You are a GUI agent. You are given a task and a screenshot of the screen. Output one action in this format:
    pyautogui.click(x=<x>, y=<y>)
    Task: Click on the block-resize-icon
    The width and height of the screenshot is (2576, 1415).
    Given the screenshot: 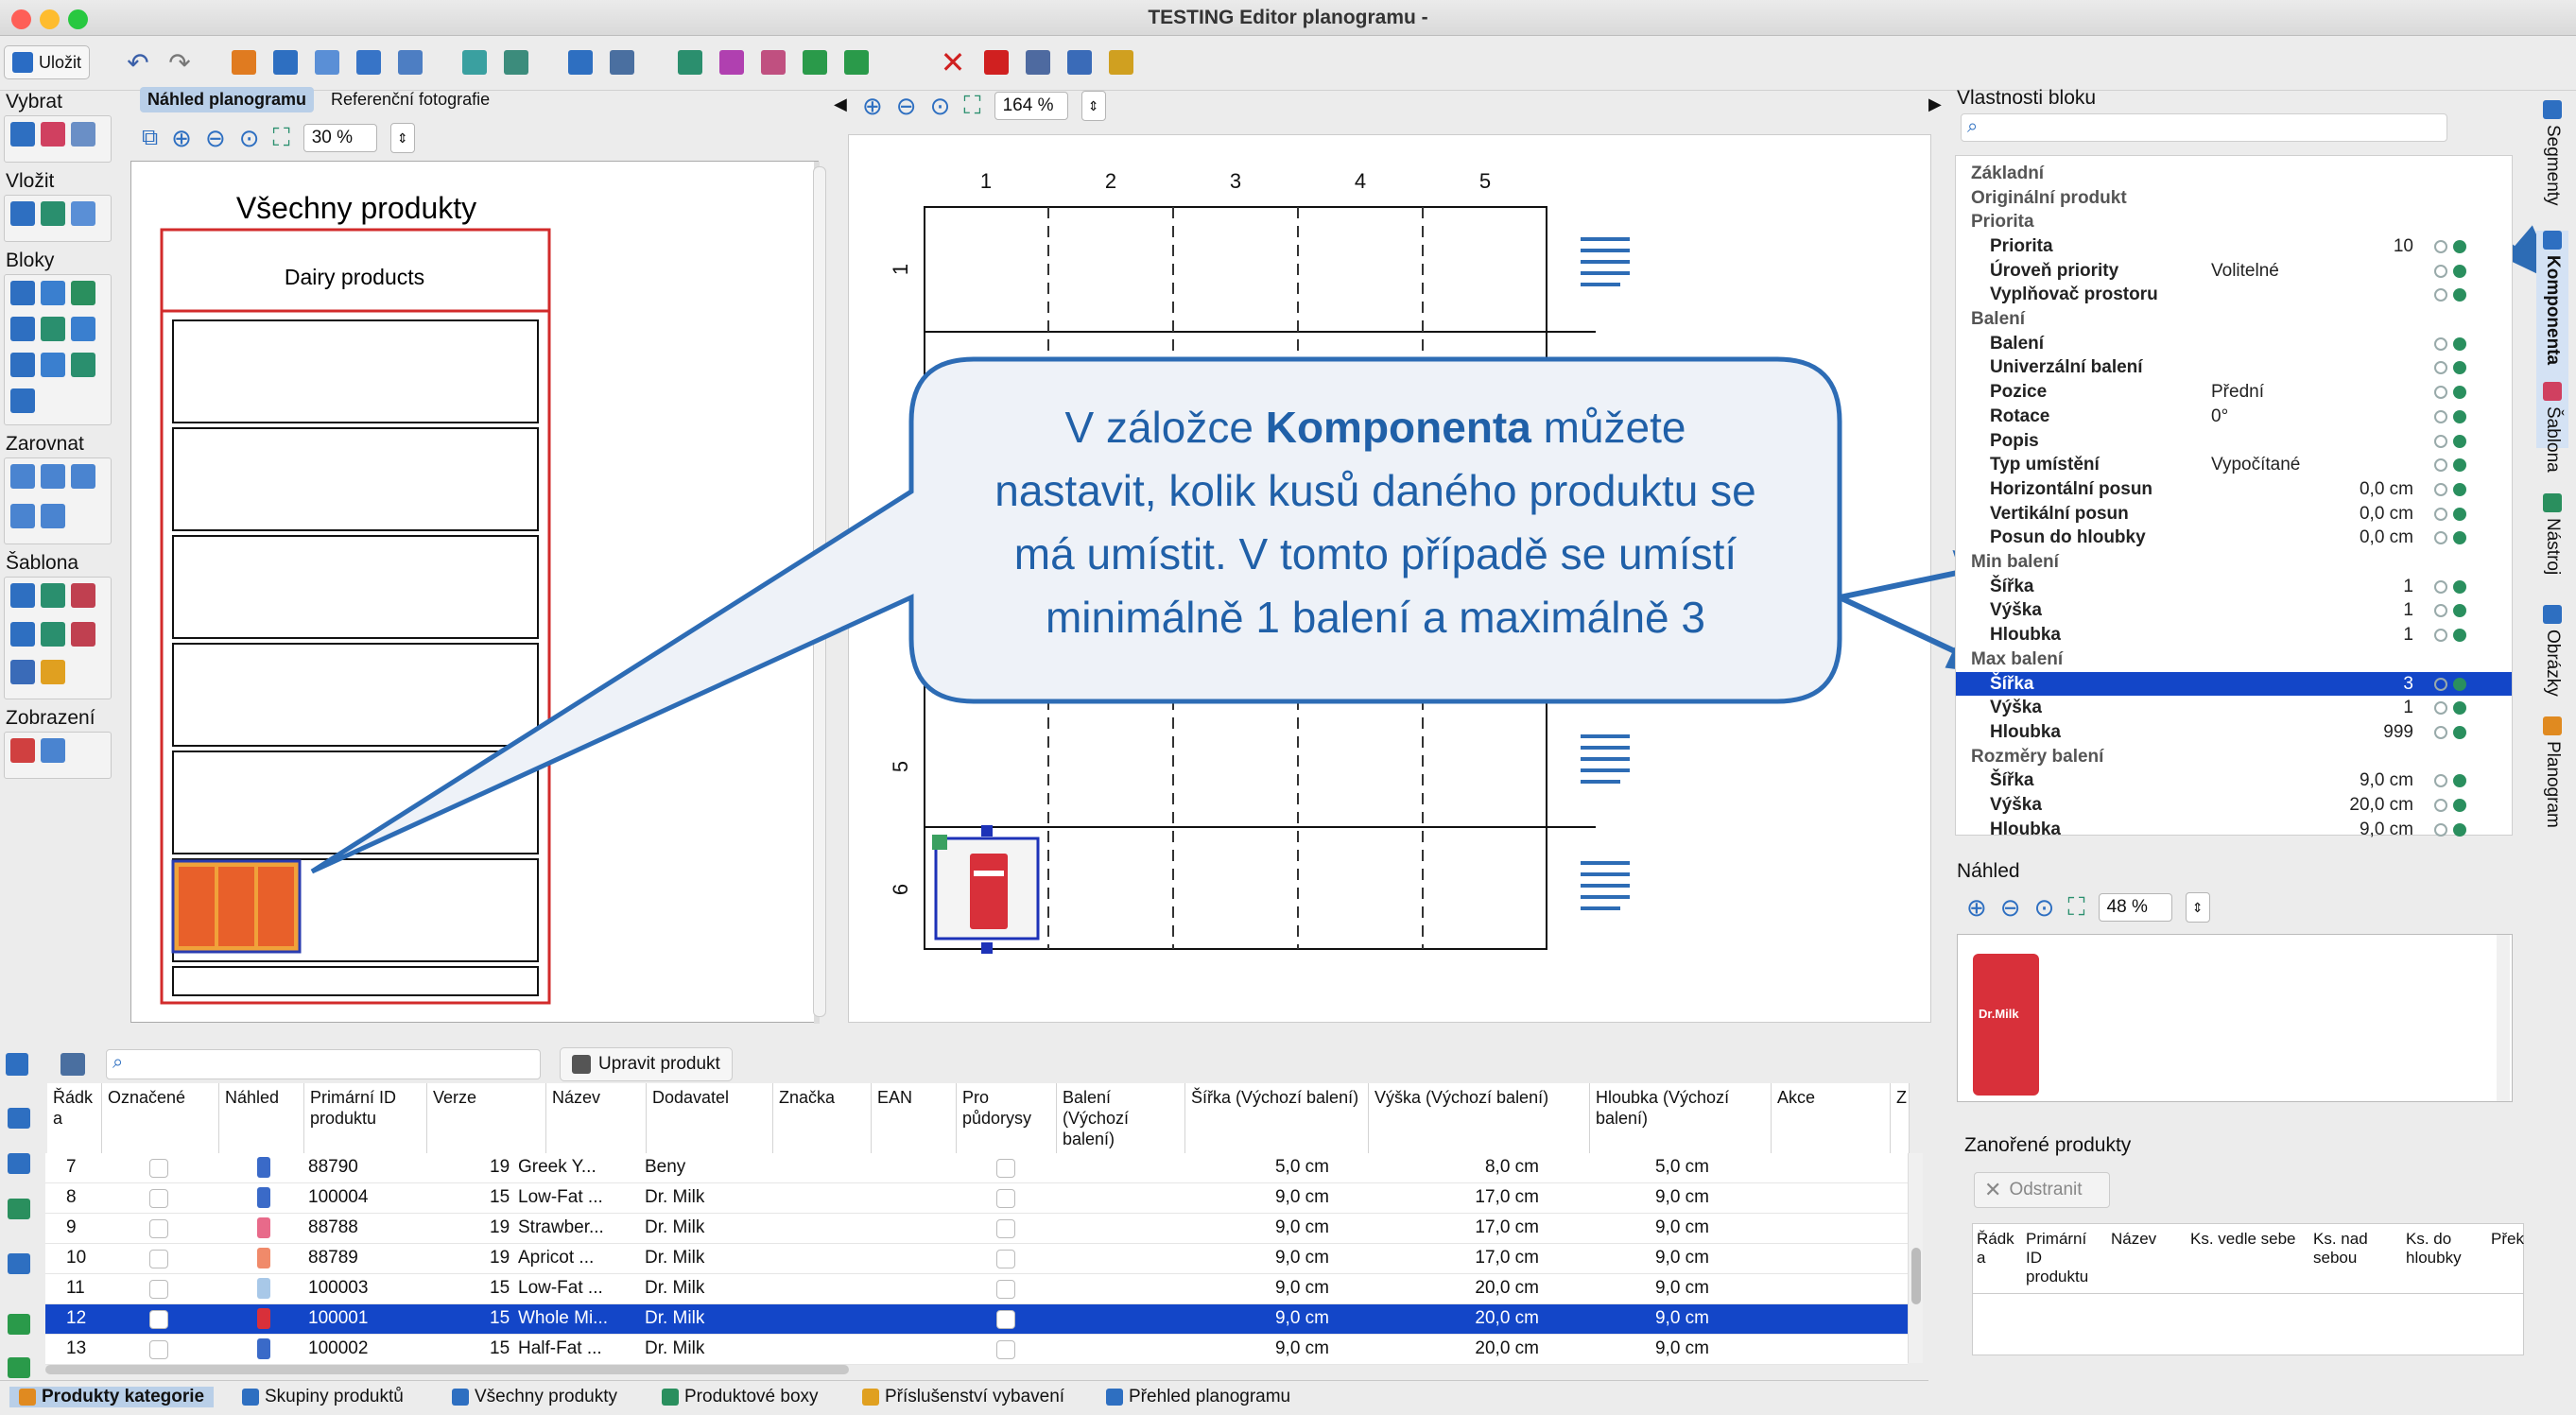 What is the action you would take?
    pyautogui.click(x=53, y=293)
    